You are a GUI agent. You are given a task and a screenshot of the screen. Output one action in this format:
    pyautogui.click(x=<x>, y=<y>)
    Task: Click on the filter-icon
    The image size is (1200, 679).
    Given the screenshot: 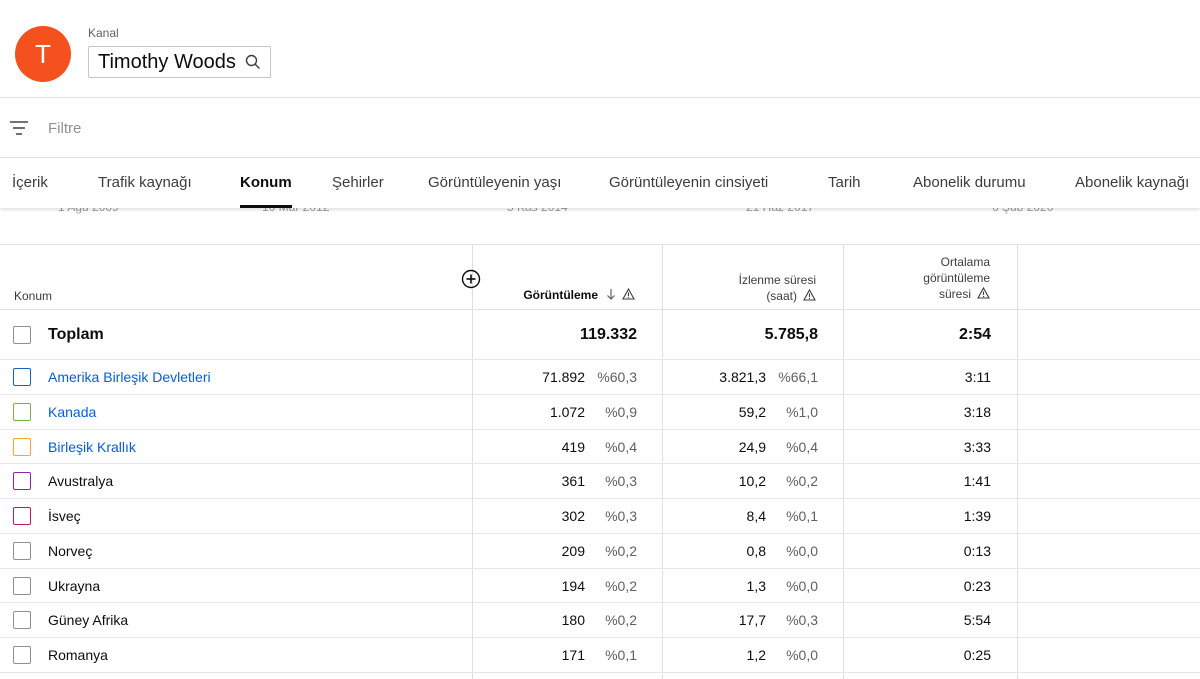 What is the action you would take?
    pyautogui.click(x=19, y=128)
    